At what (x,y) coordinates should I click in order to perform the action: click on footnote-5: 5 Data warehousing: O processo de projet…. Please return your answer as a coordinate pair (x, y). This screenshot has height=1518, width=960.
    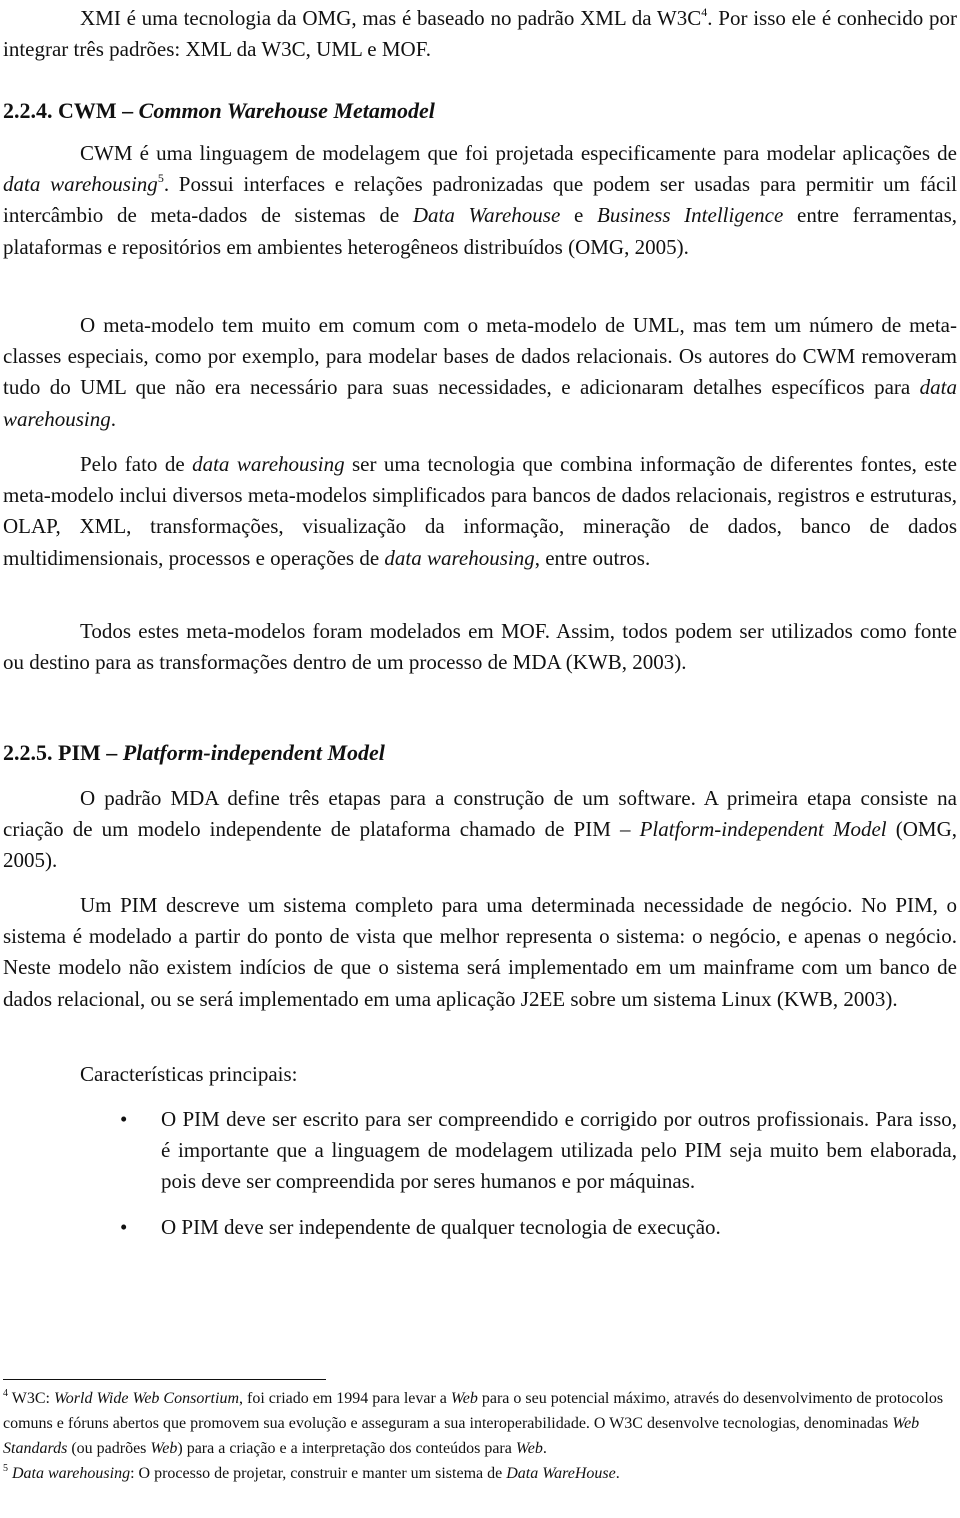
    Looking at the image, I should click on (311, 1473).